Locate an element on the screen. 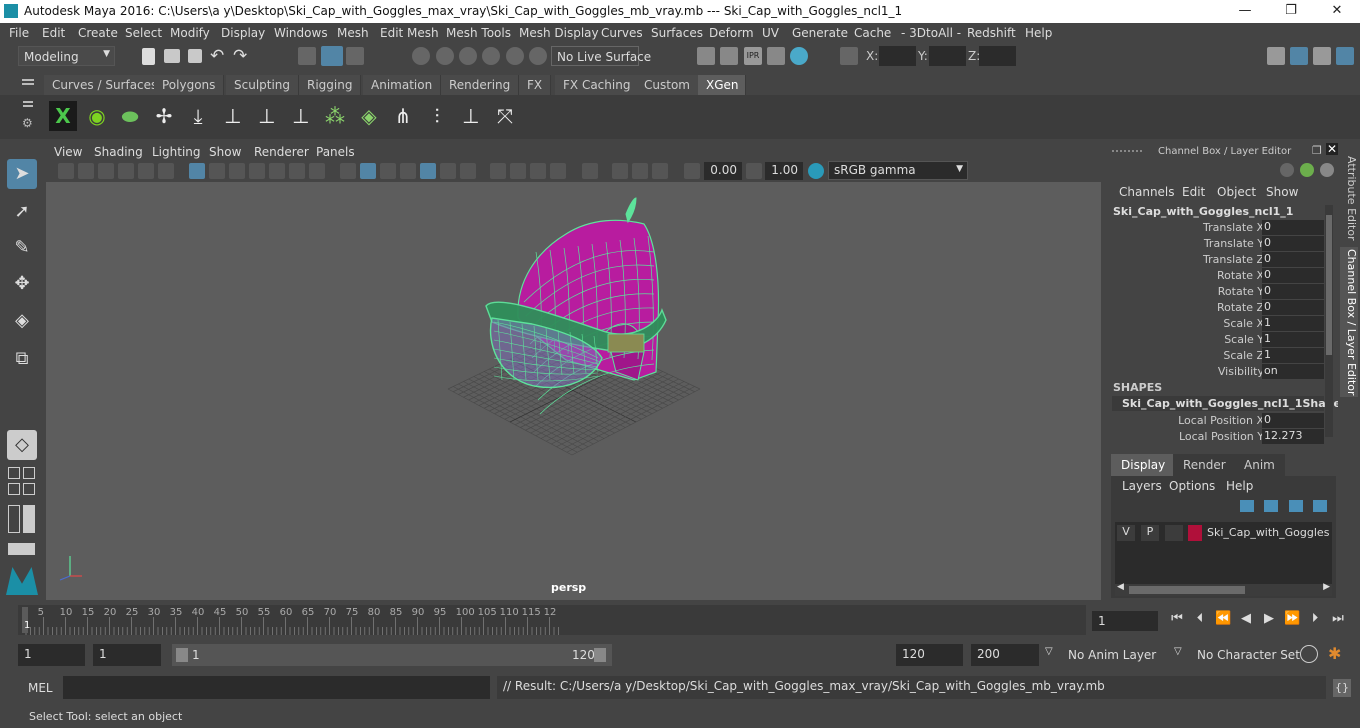  xray-active-icon is located at coordinates (640, 171).